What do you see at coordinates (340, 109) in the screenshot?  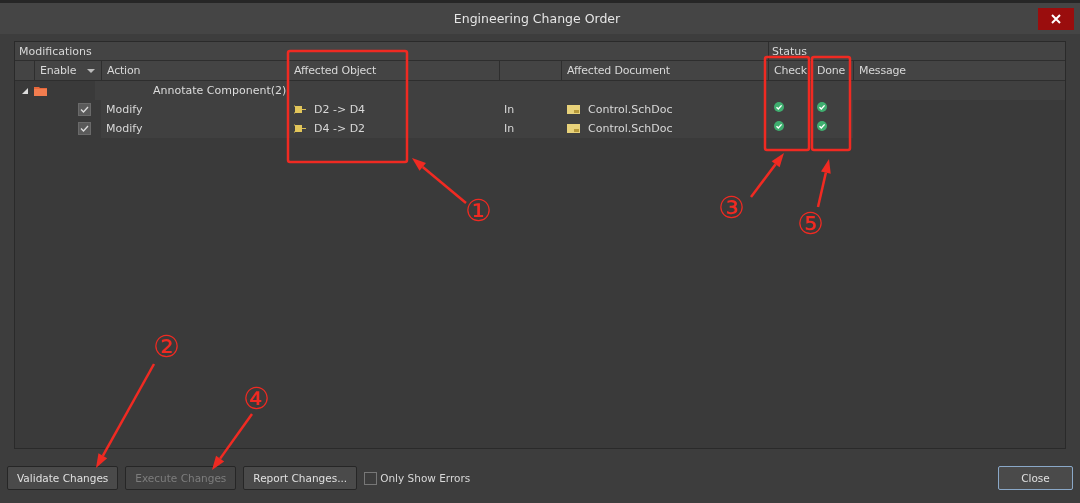 I see `table-cell: D2 -> D4` at bounding box center [340, 109].